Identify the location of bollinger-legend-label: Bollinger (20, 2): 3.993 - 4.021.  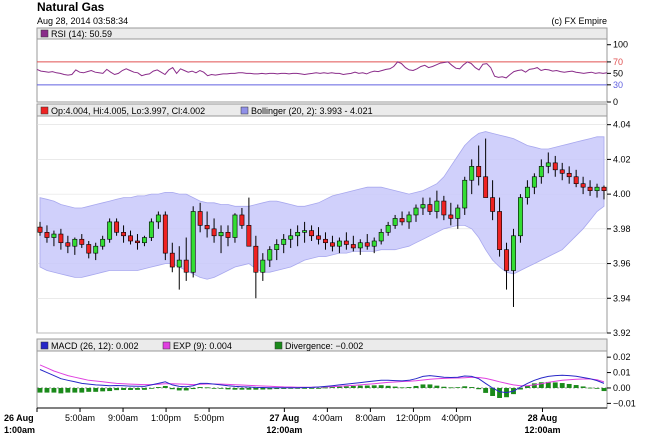
(312, 111).